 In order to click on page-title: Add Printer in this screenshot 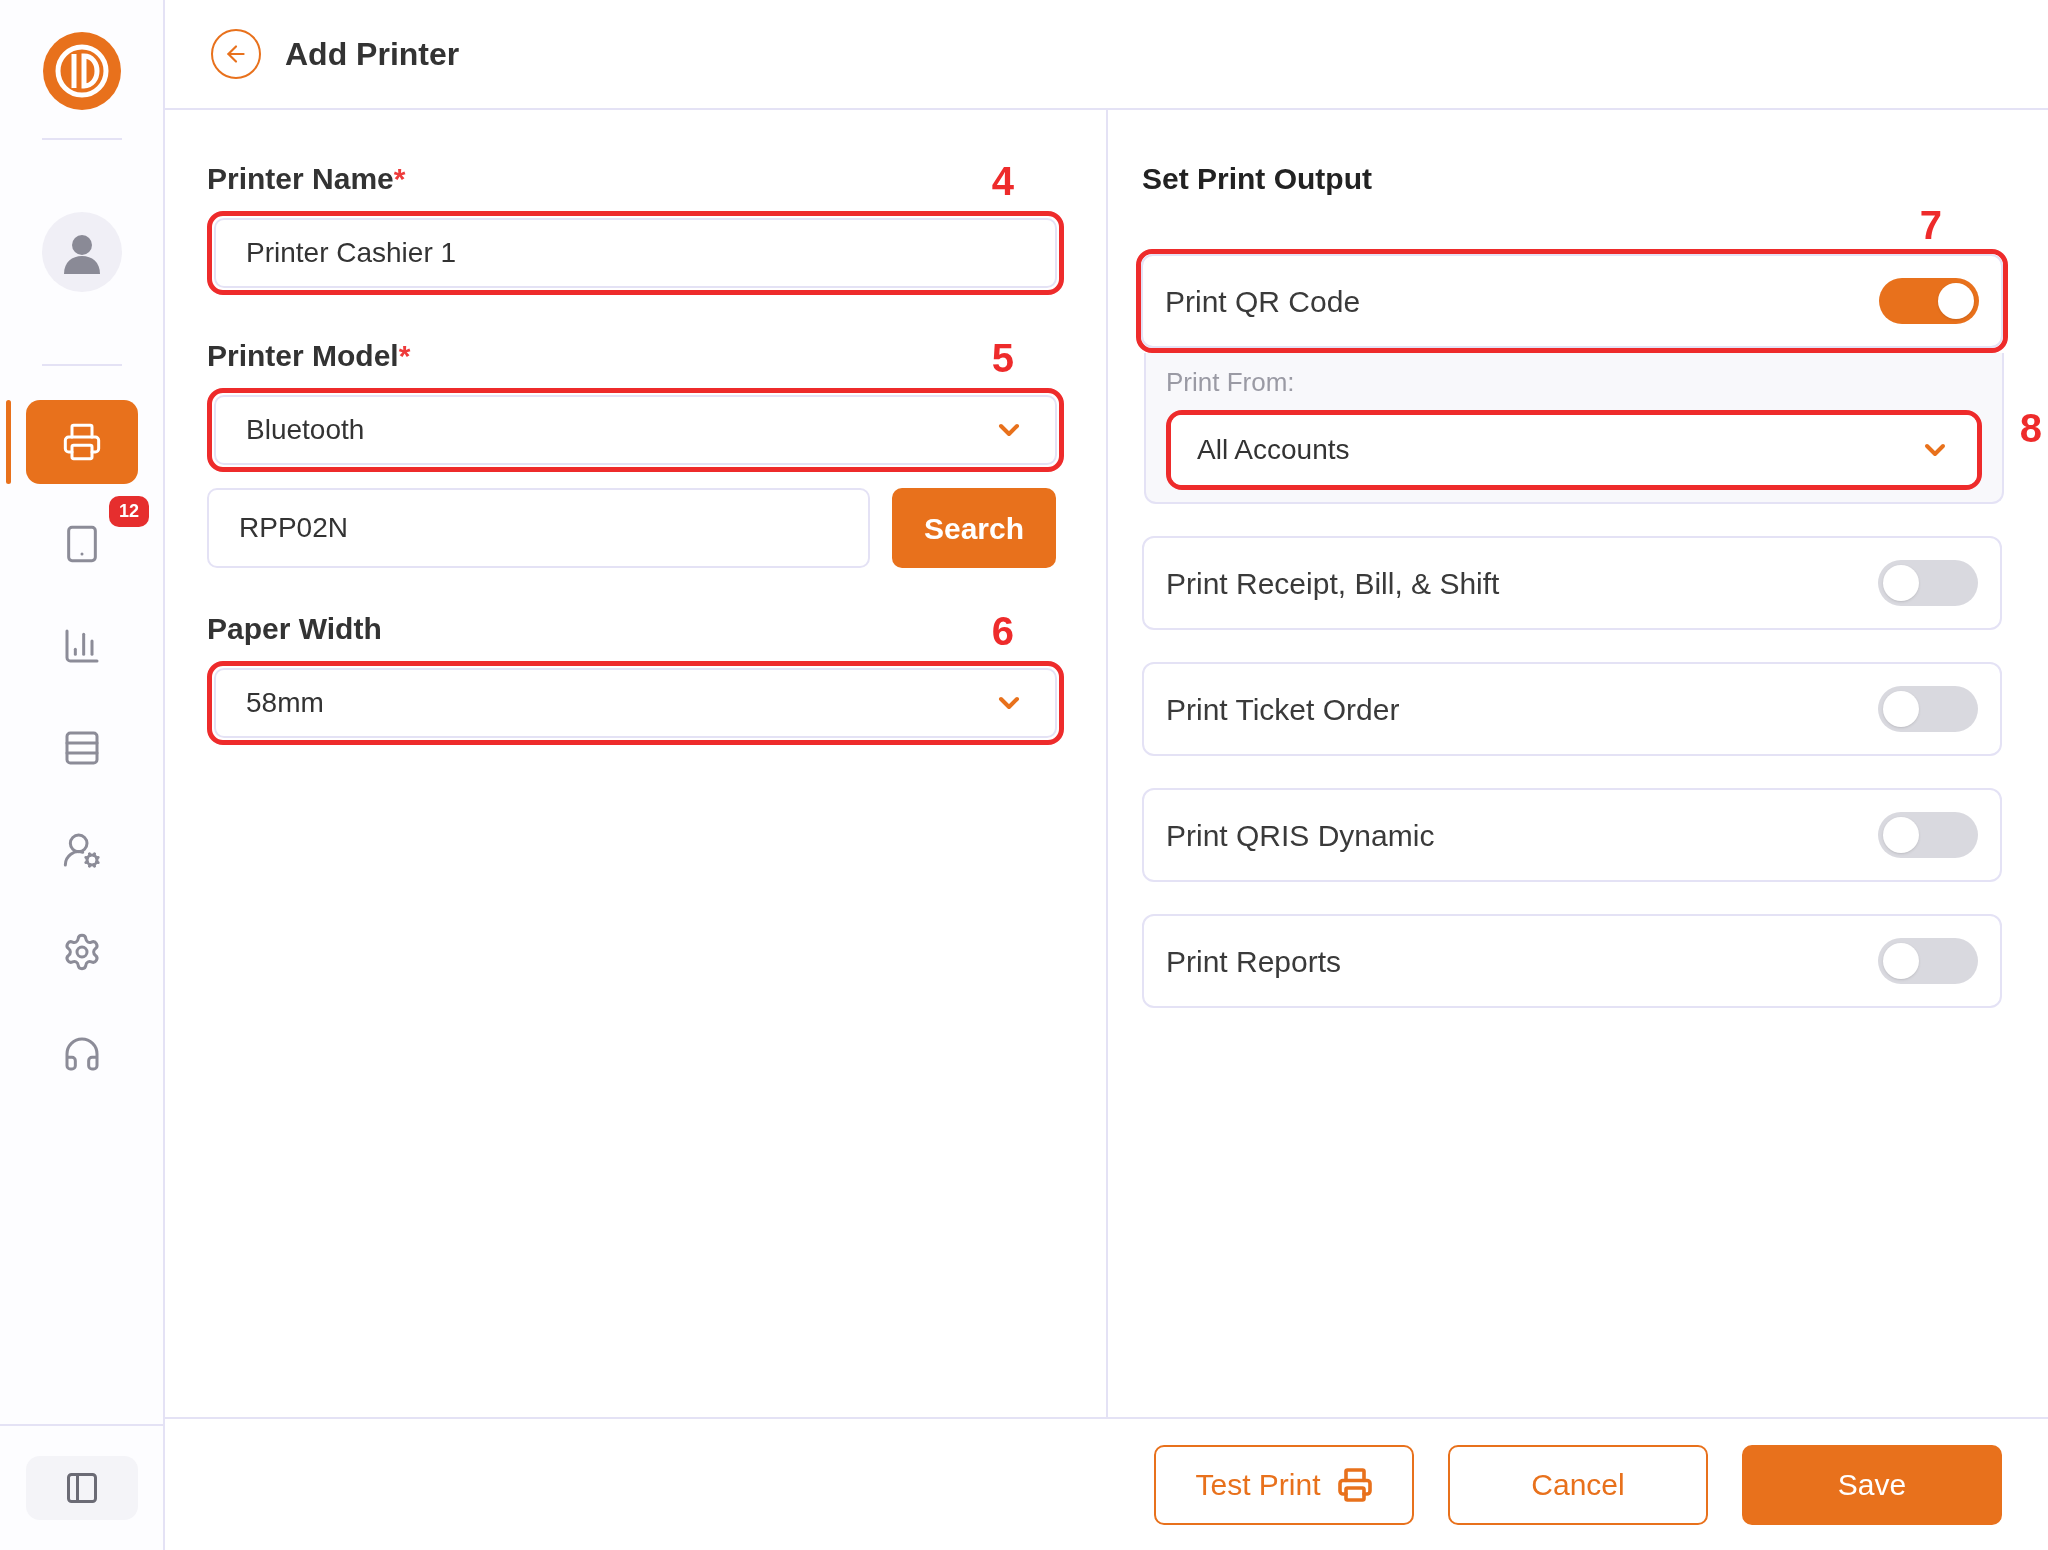, I will do `click(372, 54)`.